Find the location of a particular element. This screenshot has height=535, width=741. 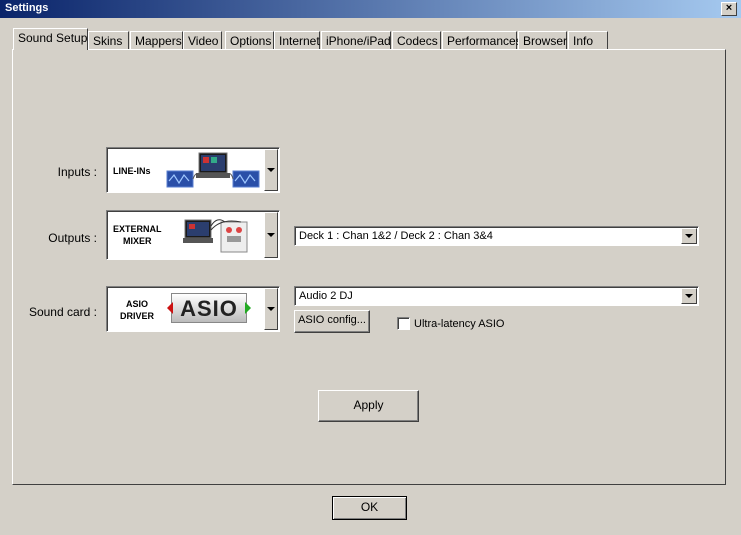

ultra-latency-label: Ultra-latency ASIO is located at coordinates (459, 324).